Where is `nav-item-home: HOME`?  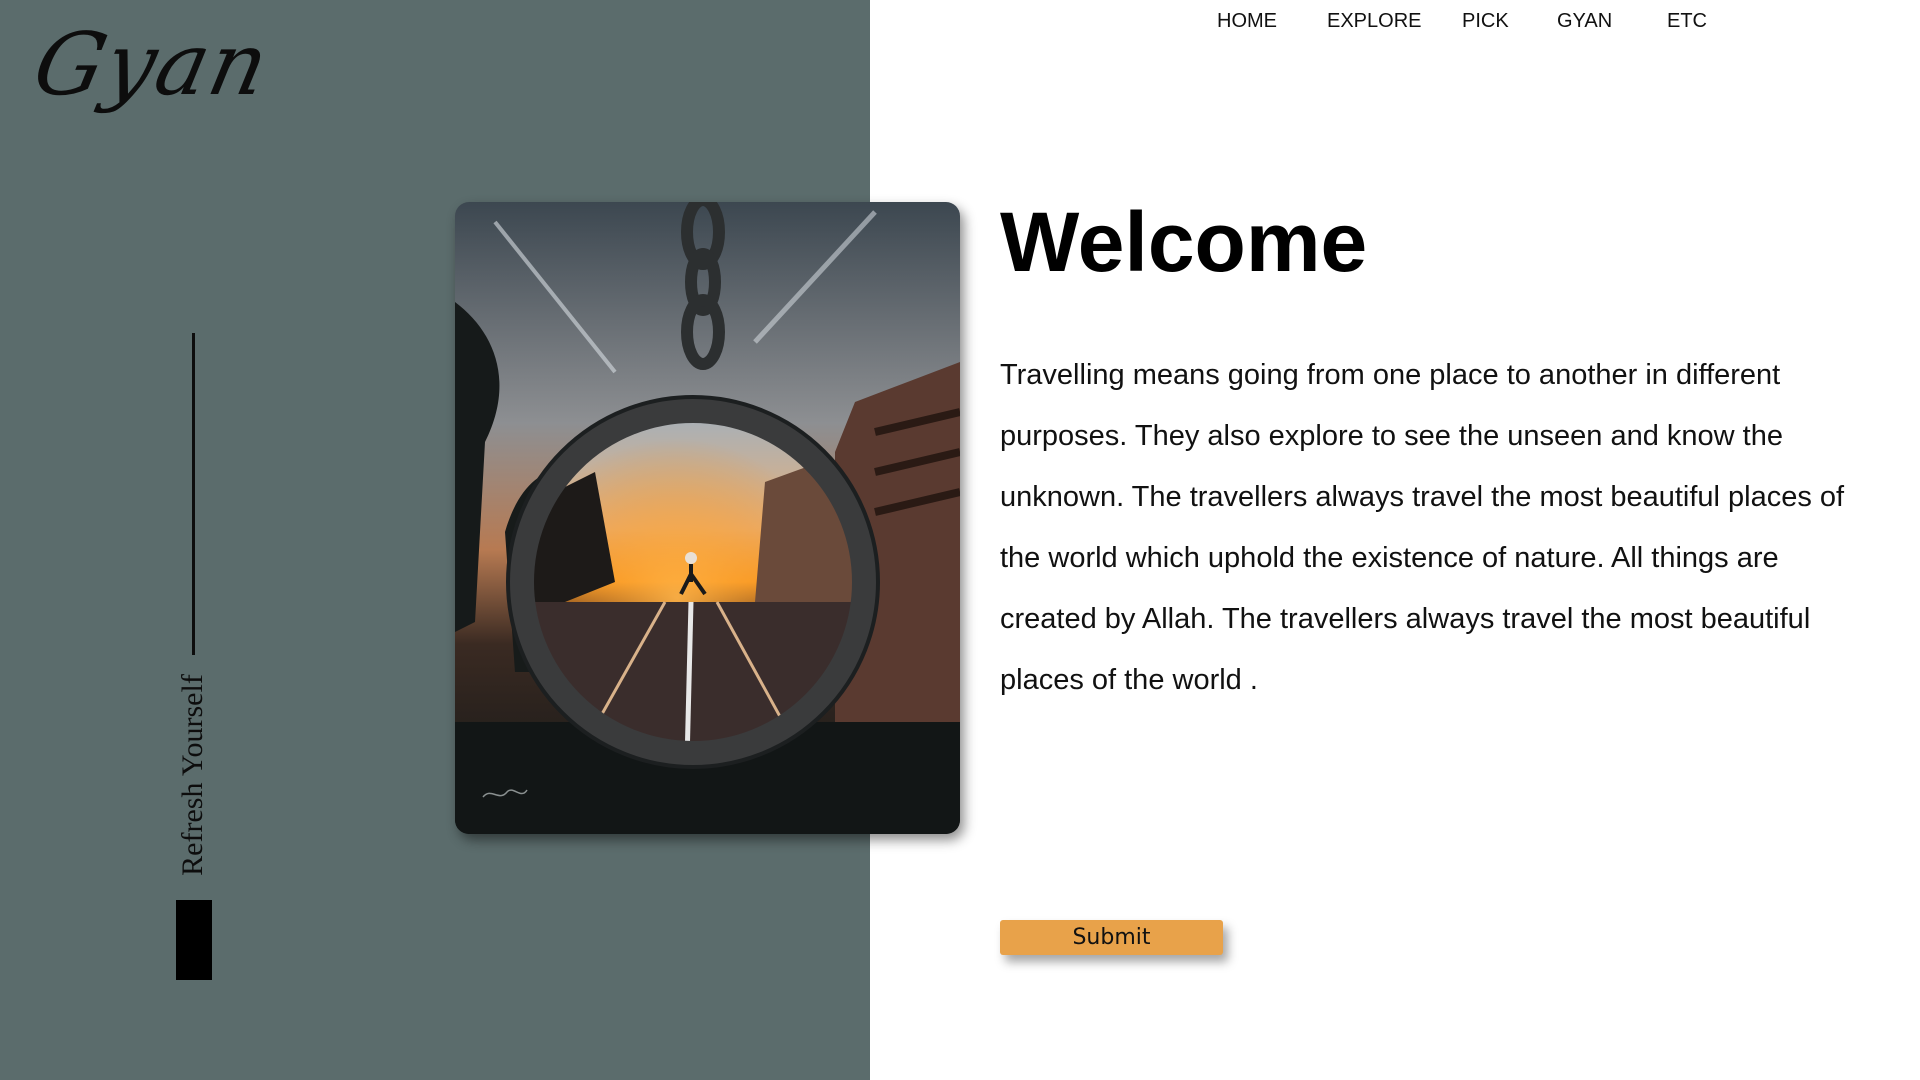 nav-item-home: HOME is located at coordinates (1247, 21).